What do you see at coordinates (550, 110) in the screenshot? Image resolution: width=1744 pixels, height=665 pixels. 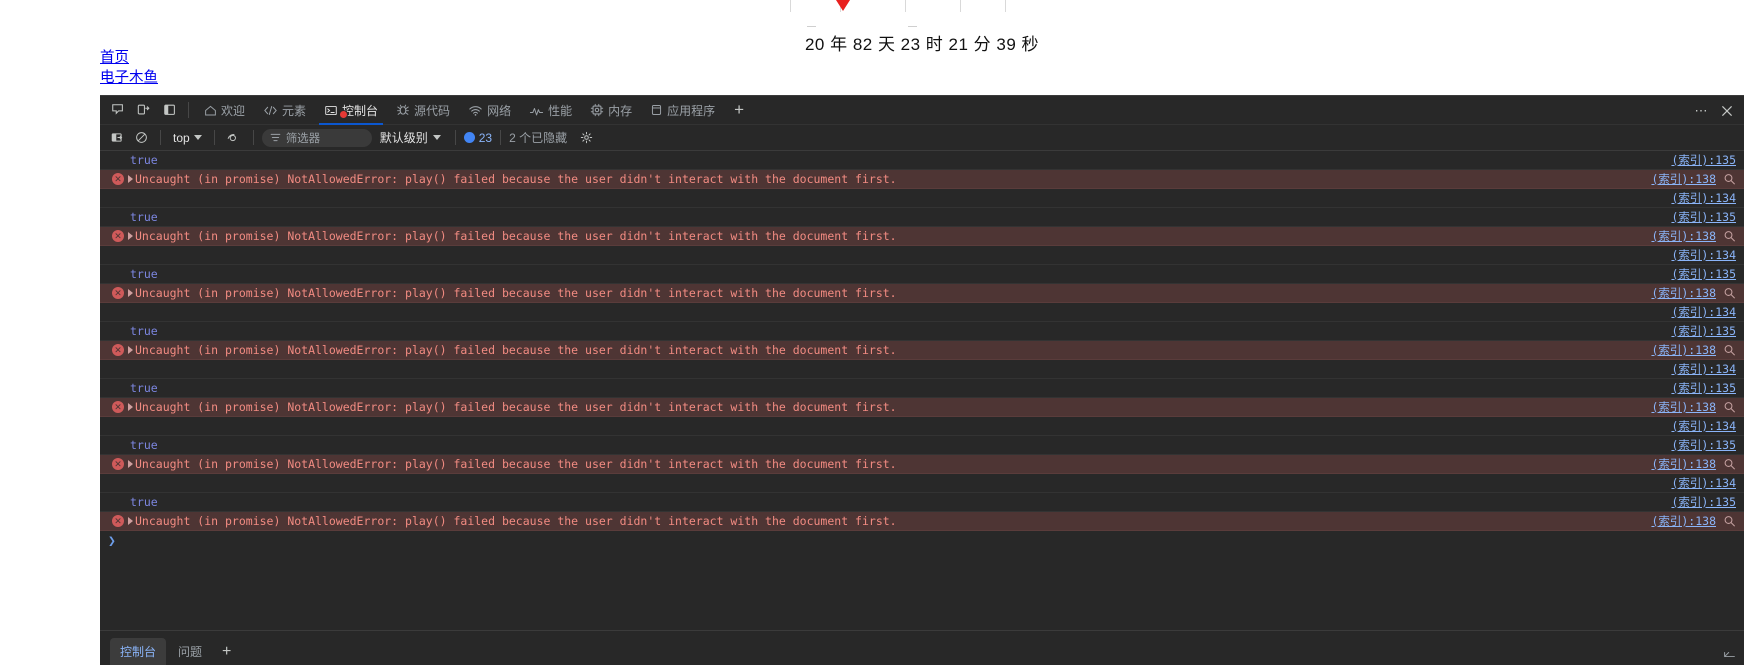 I see `tab-performance: 性能` at bounding box center [550, 110].